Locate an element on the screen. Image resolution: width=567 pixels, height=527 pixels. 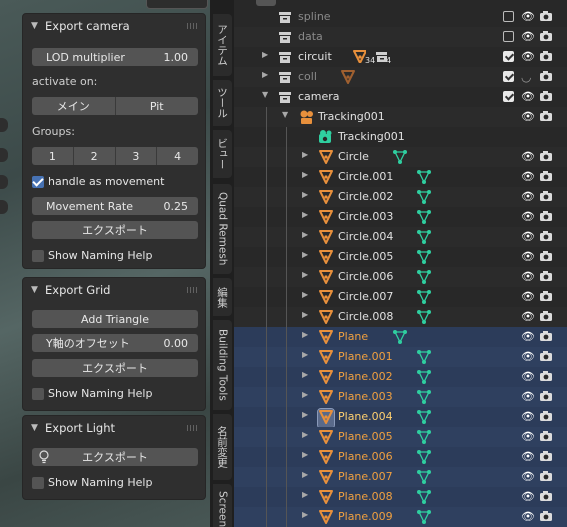
outliner-object-row: ▶ Plane 👁 is located at coordinates (400, 337).